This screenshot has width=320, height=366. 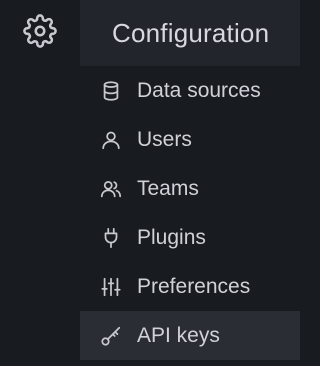 I want to click on menu-item-users: Users, so click(x=190, y=139).